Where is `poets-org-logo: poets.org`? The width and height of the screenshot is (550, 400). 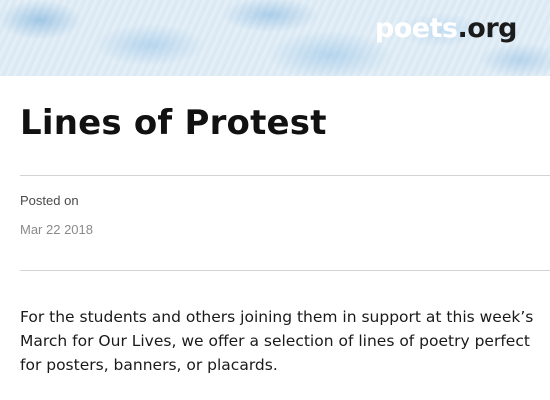 poets-org-logo: poets.org is located at coordinates (446, 29).